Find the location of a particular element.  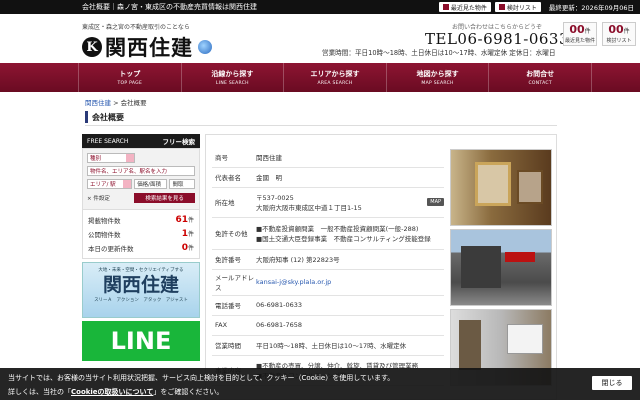

stat-updated-today: 本日の更新件数 0件 is located at coordinates (141, 248).